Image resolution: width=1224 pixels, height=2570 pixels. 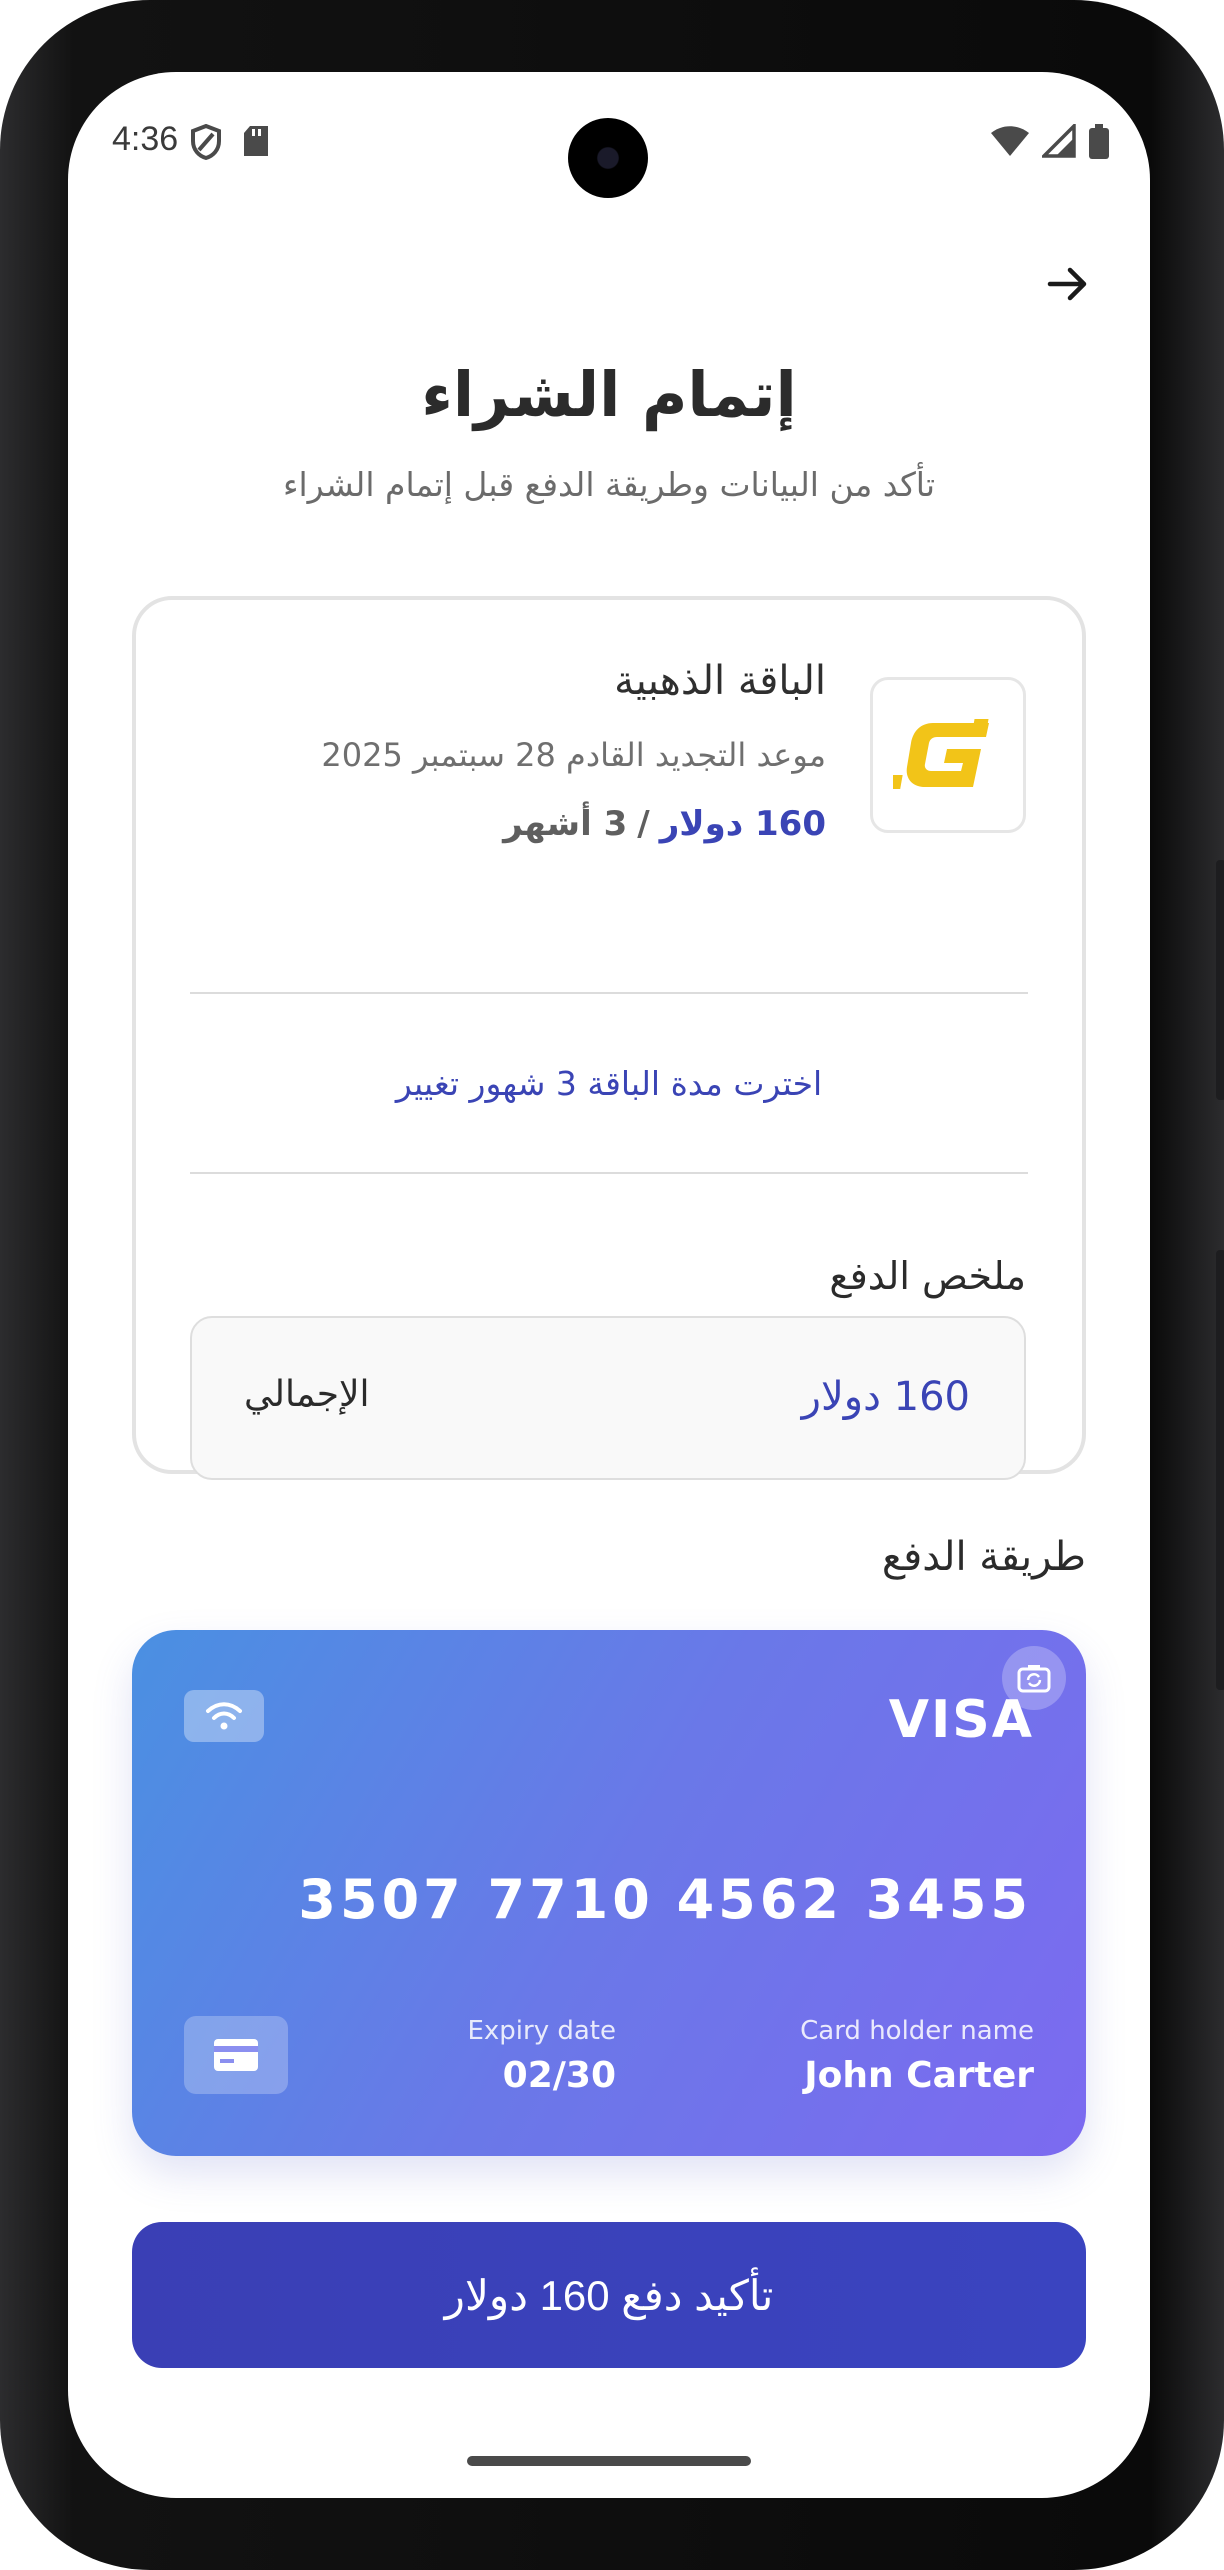 I want to click on battery-icon, so click(x=1099, y=144).